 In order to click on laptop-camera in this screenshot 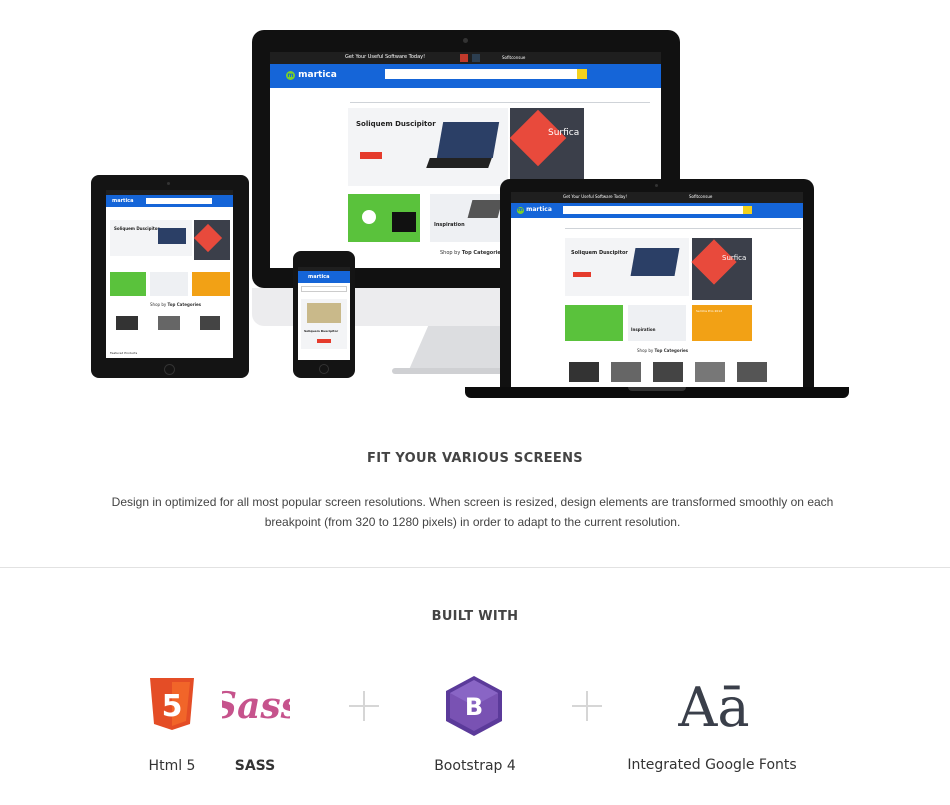, I will do `click(656, 185)`.